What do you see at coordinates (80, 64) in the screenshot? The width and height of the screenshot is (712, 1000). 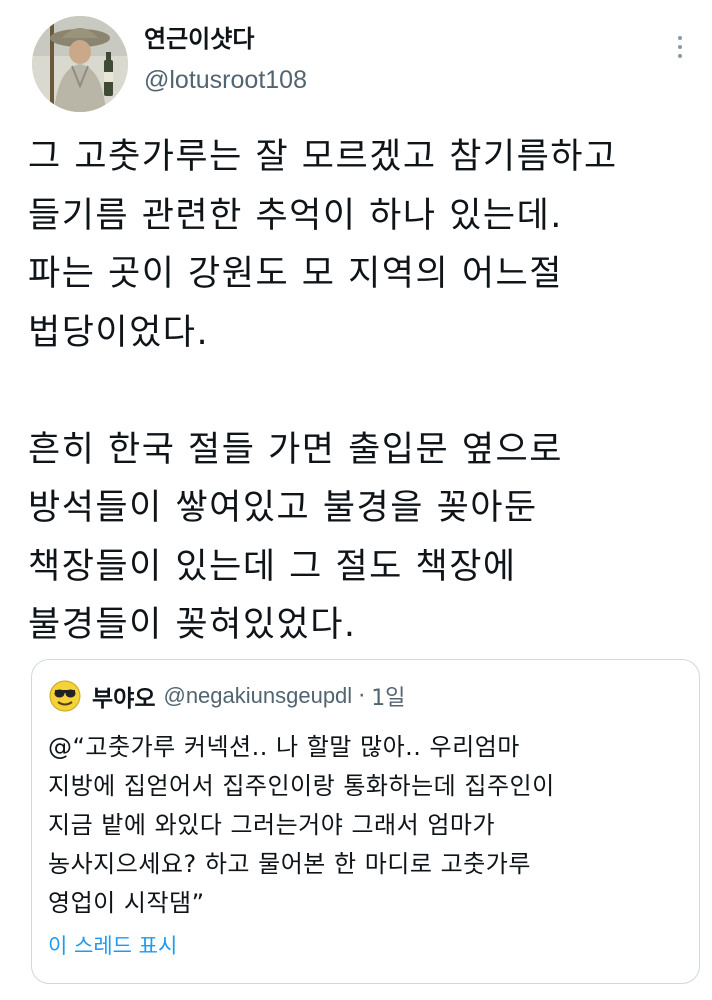 I see `monk-avatar-icon` at bounding box center [80, 64].